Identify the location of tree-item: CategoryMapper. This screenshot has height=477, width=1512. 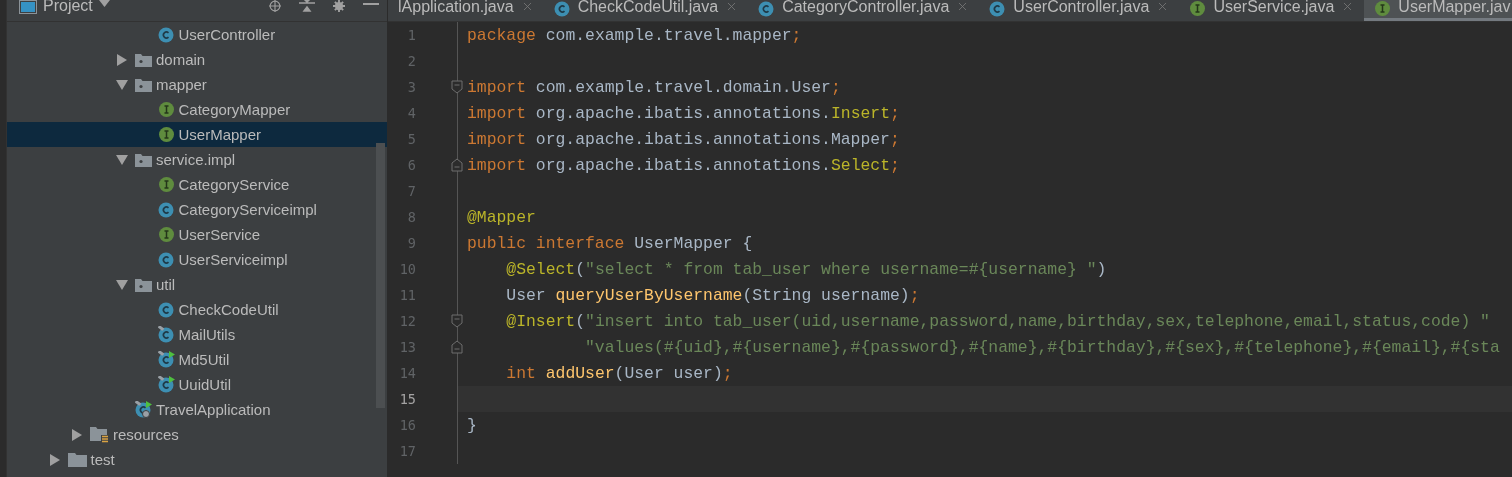
(197, 109).